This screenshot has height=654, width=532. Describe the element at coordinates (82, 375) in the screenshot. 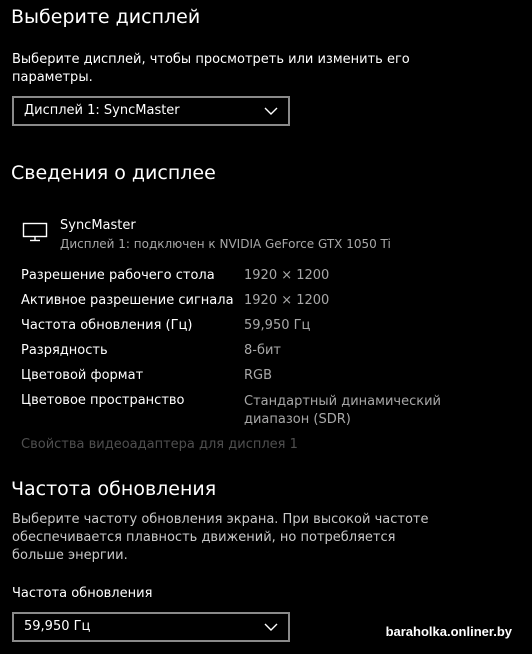

I see `info-label-color-format: Цветовой формат` at that location.